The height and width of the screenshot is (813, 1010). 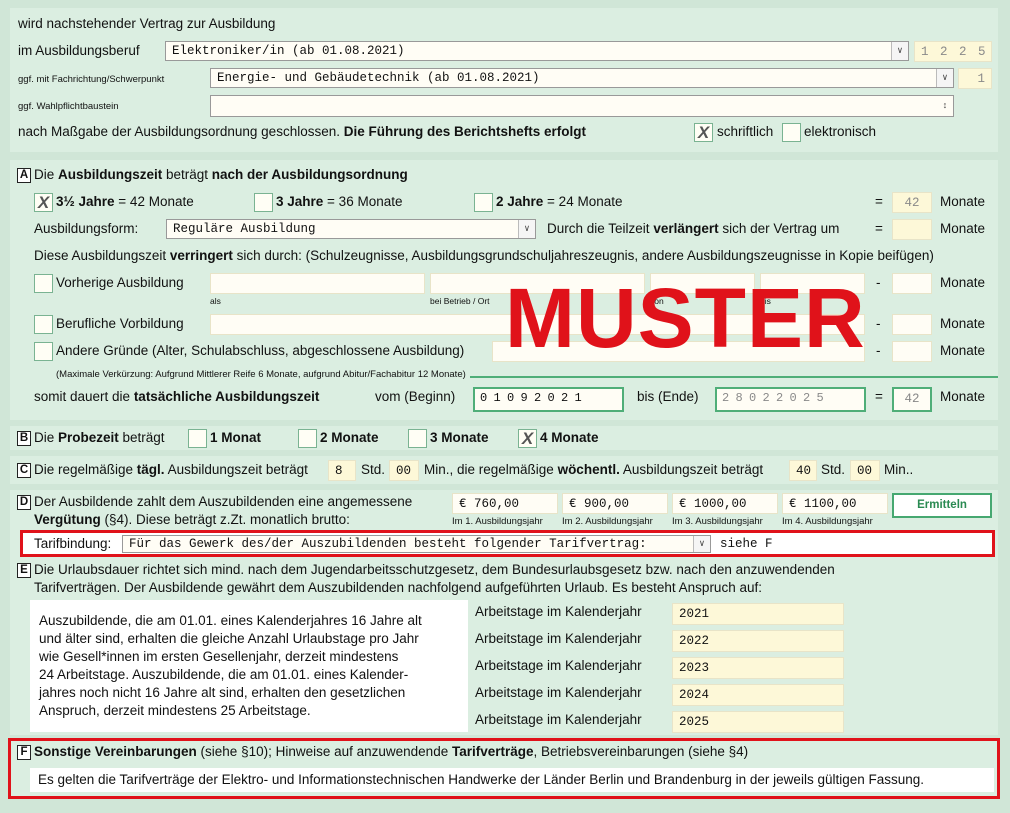 I want to click on weekly-min-input: 00, so click(x=865, y=470).